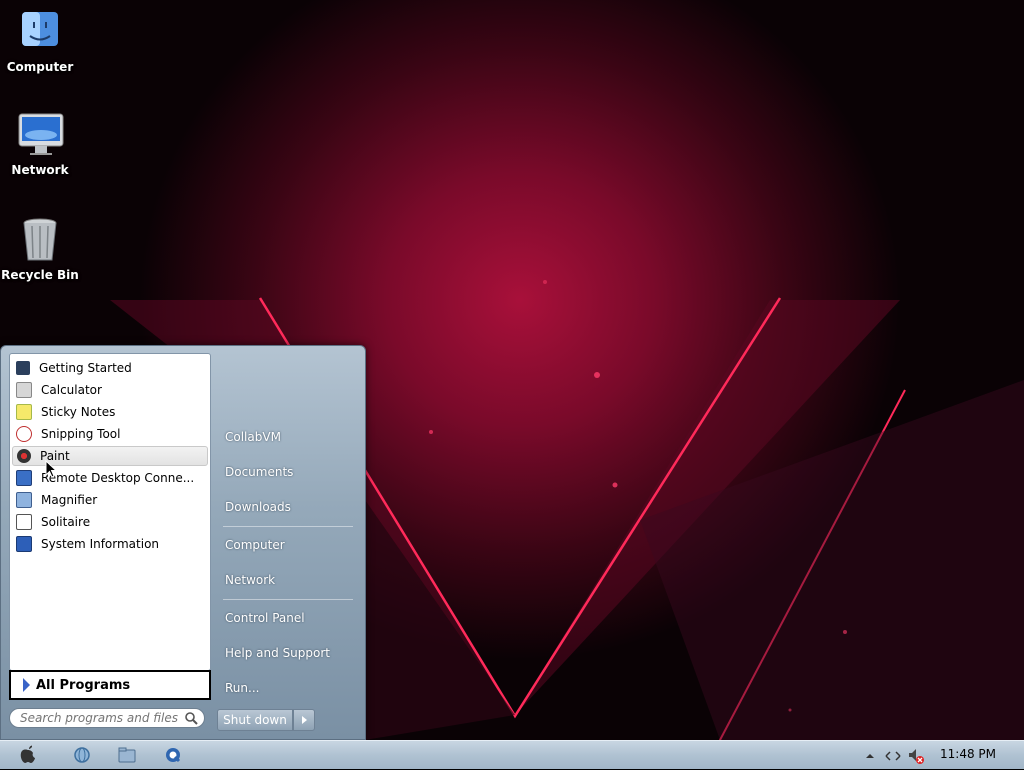 The image size is (1024, 770). Describe the element at coordinates (85, 368) in the screenshot. I see `program-label: Getting Started` at that location.